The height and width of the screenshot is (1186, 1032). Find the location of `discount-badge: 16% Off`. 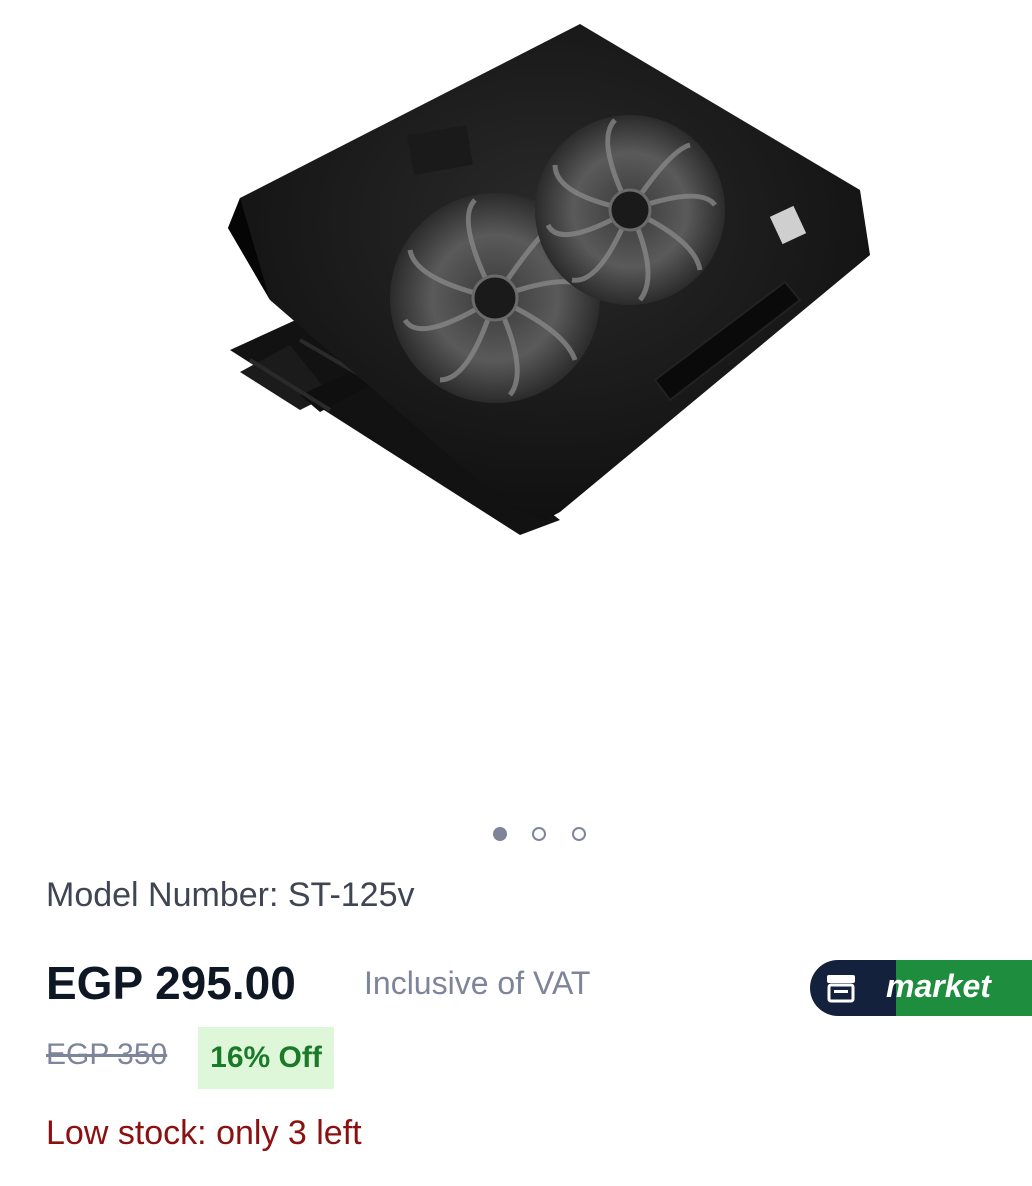

discount-badge: 16% Off is located at coordinates (266, 1058).